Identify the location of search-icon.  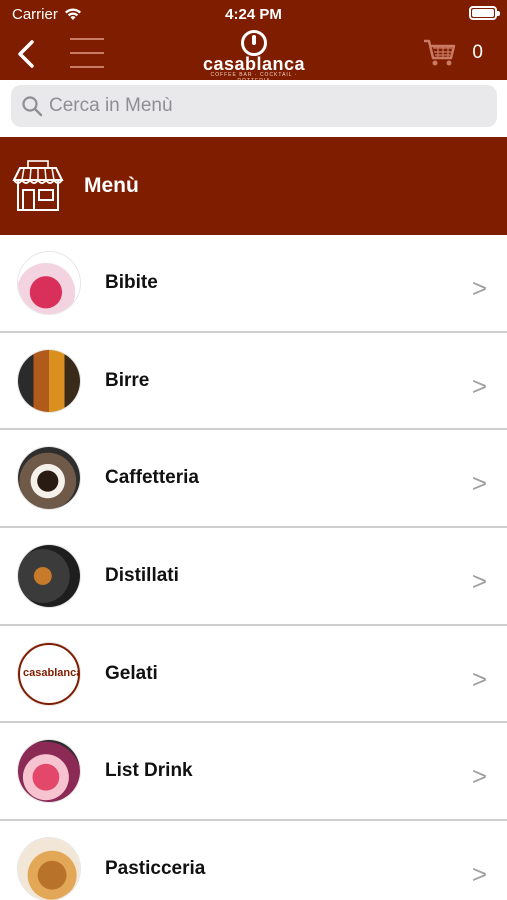
(32, 106).